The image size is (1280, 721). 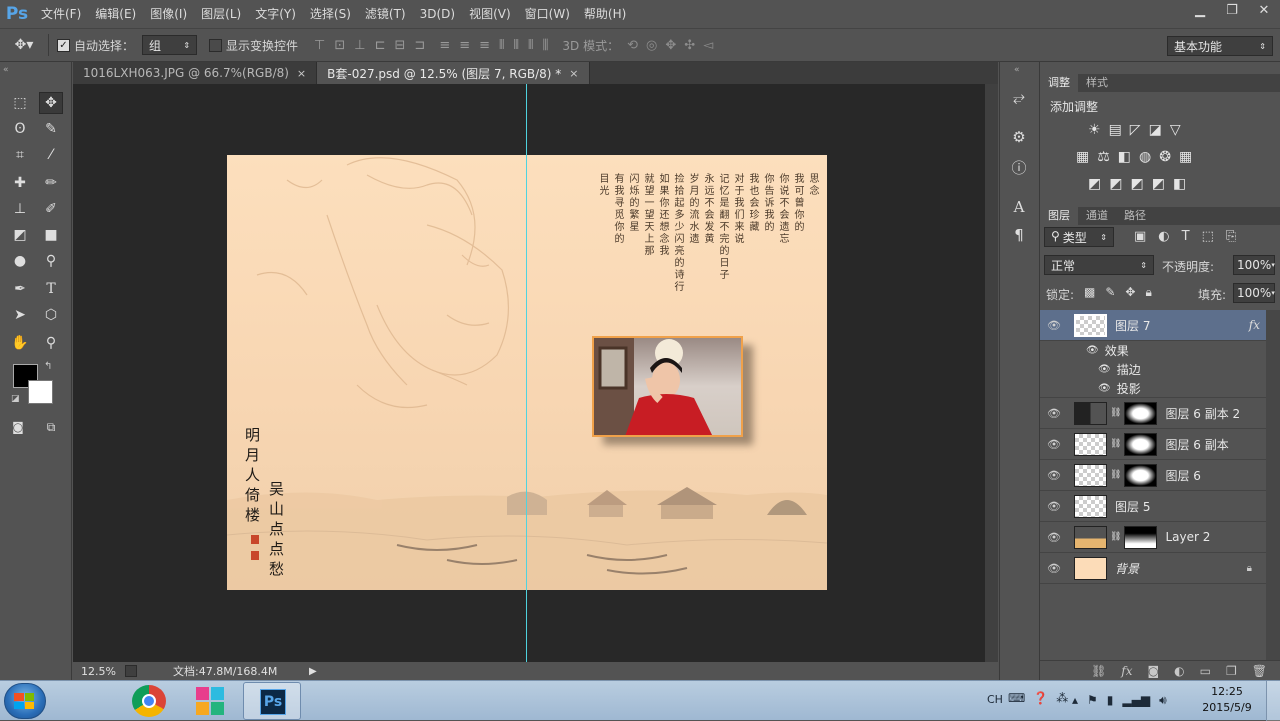 I want to click on lock-paint-icon: ✎, so click(x=1110, y=292).